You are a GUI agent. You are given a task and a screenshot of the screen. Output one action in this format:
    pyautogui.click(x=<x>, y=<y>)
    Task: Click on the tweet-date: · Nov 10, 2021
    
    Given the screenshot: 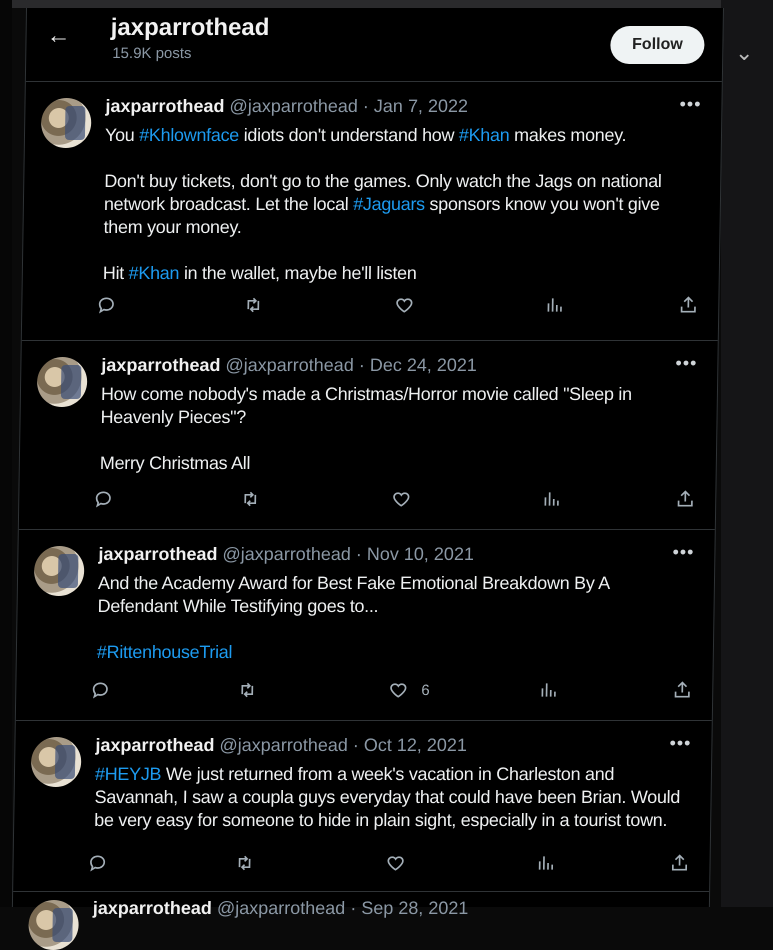 What is the action you would take?
    pyautogui.click(x=415, y=554)
    